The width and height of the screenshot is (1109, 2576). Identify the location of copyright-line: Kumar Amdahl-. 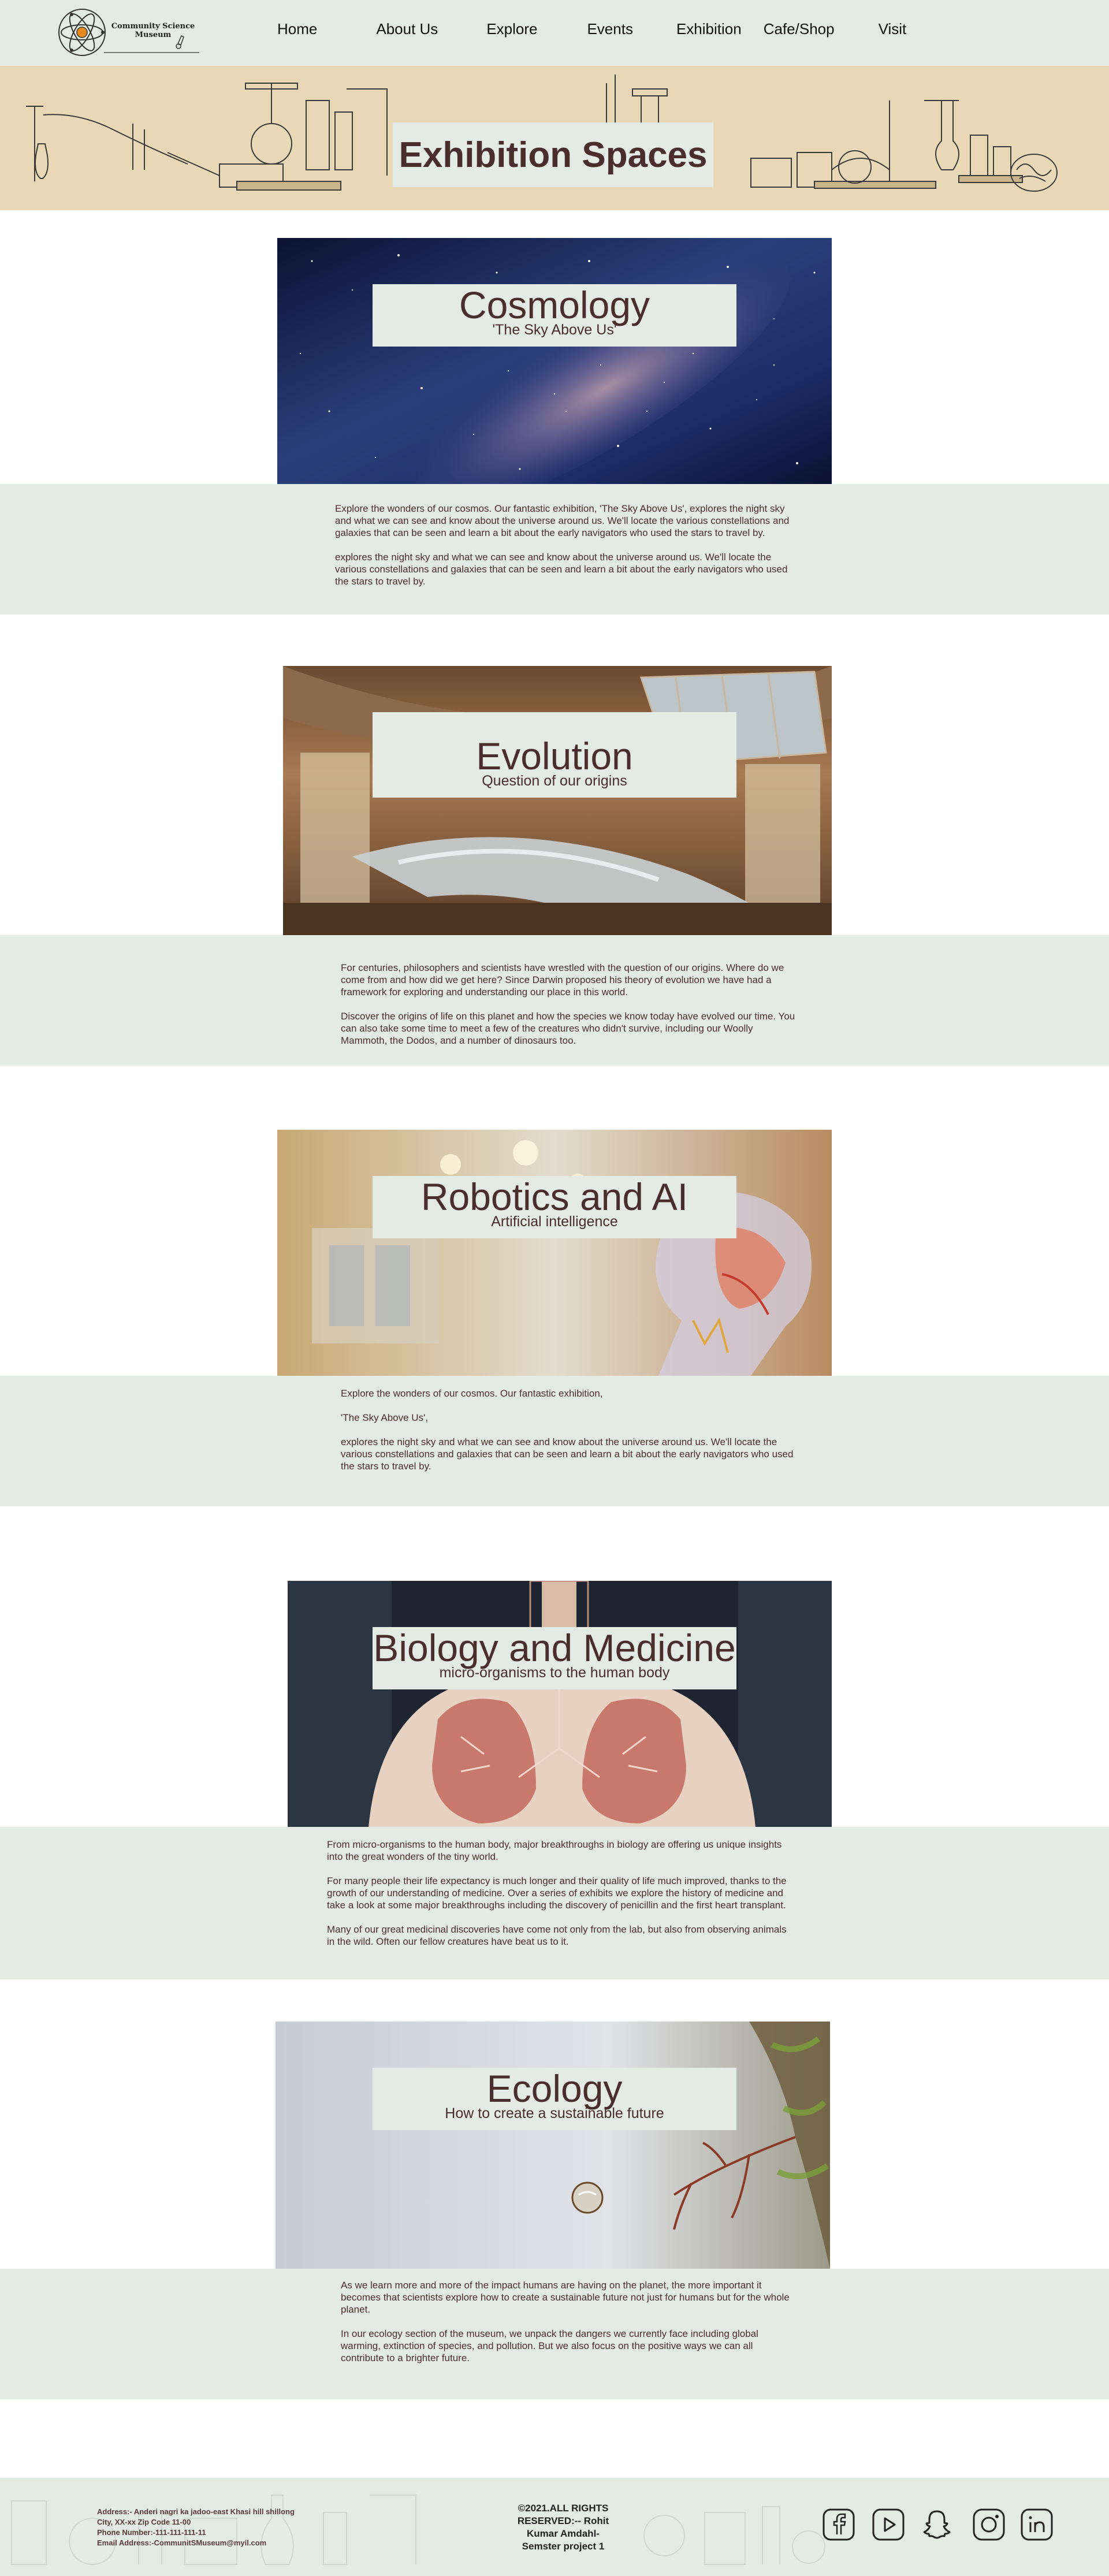
(563, 2534).